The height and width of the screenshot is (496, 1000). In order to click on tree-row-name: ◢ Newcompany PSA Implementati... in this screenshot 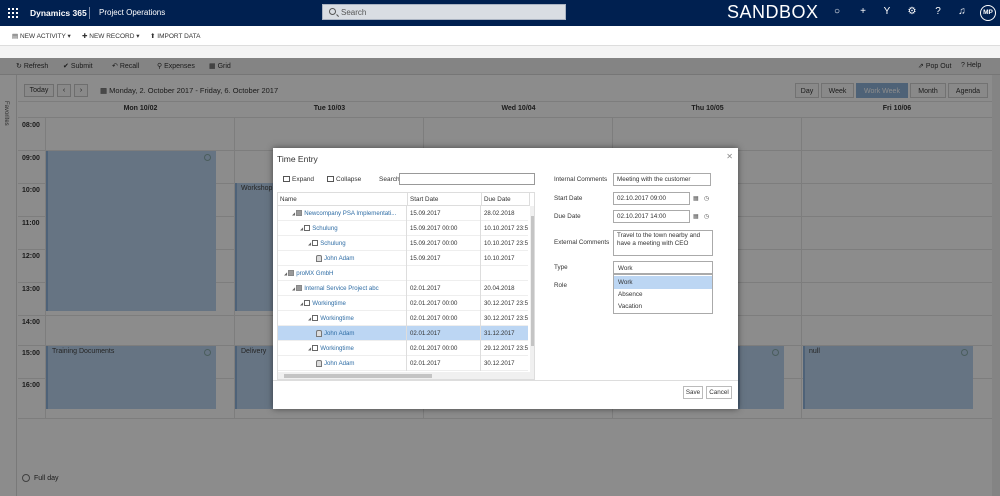, I will do `click(342, 213)`.